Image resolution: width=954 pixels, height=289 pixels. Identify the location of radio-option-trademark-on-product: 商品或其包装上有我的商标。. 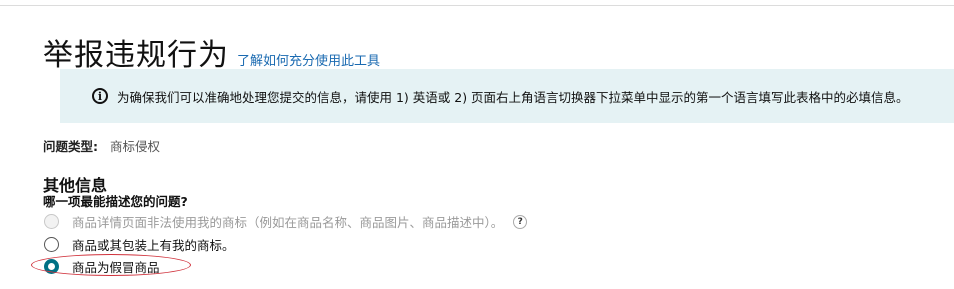
(139, 244).